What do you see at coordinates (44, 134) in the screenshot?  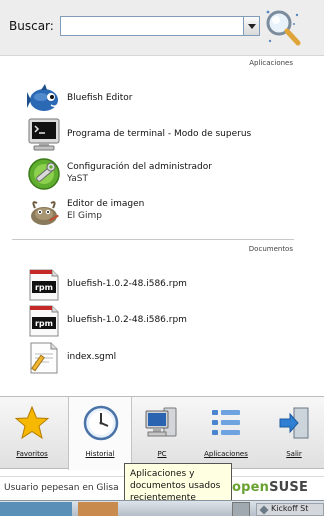 I see `terminal-icon` at bounding box center [44, 134].